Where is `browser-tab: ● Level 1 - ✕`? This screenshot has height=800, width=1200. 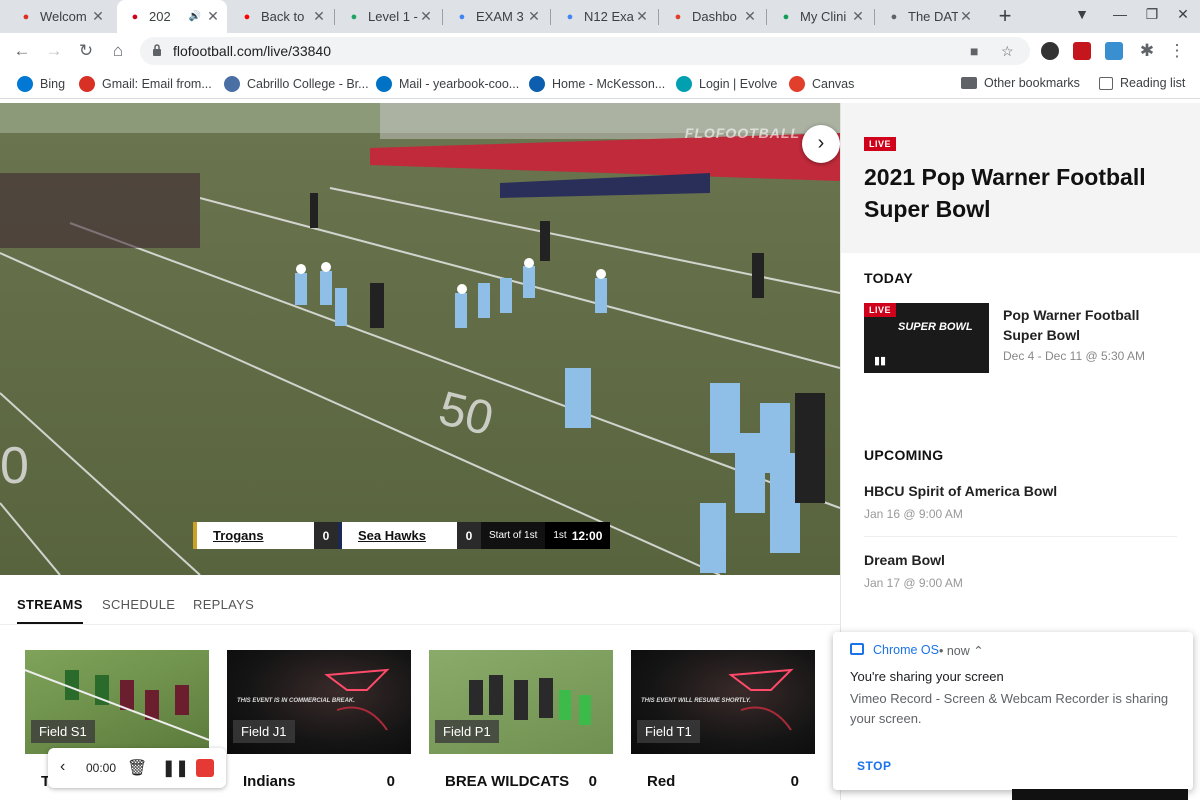 browser-tab: ● Level 1 - ✕ is located at coordinates (388, 16).